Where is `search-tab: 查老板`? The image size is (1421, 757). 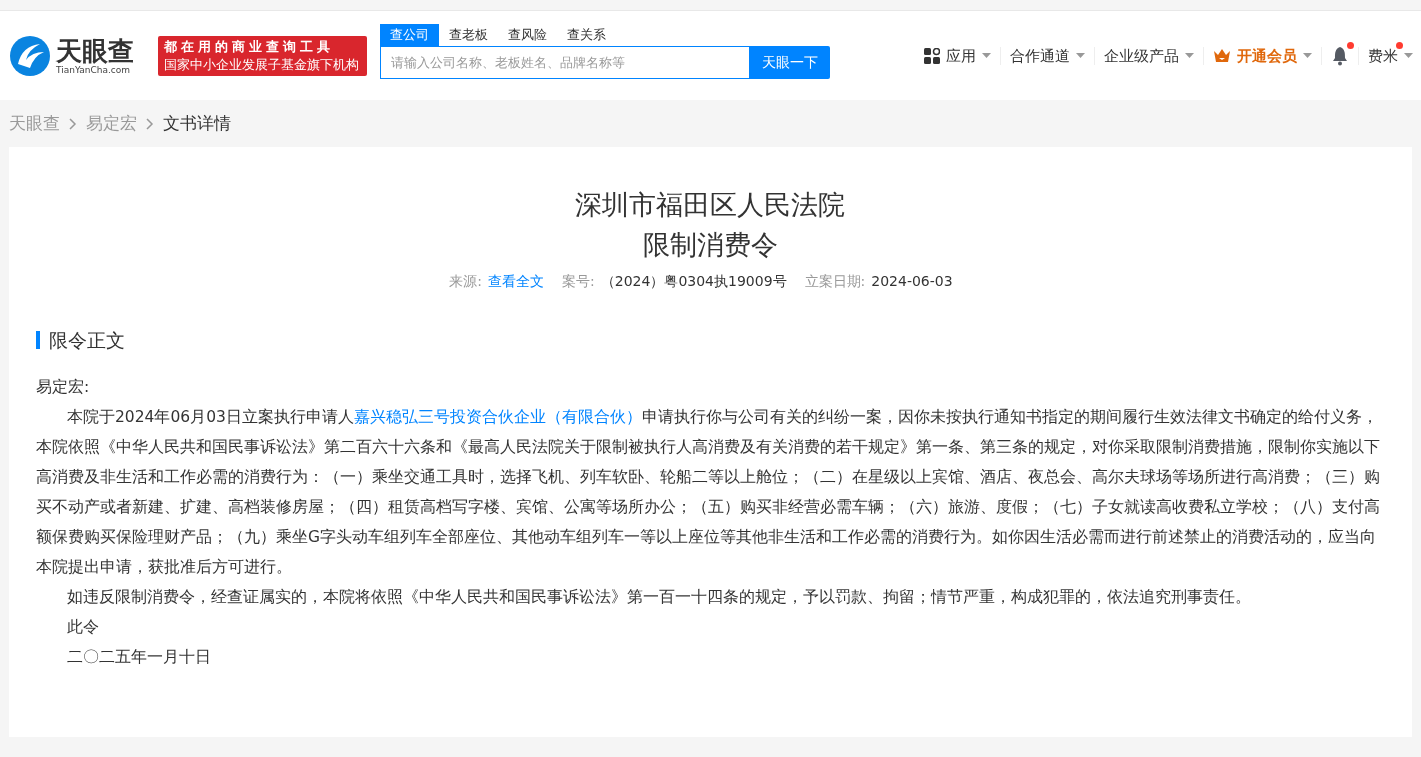
search-tab: 查老板 is located at coordinates (468, 35).